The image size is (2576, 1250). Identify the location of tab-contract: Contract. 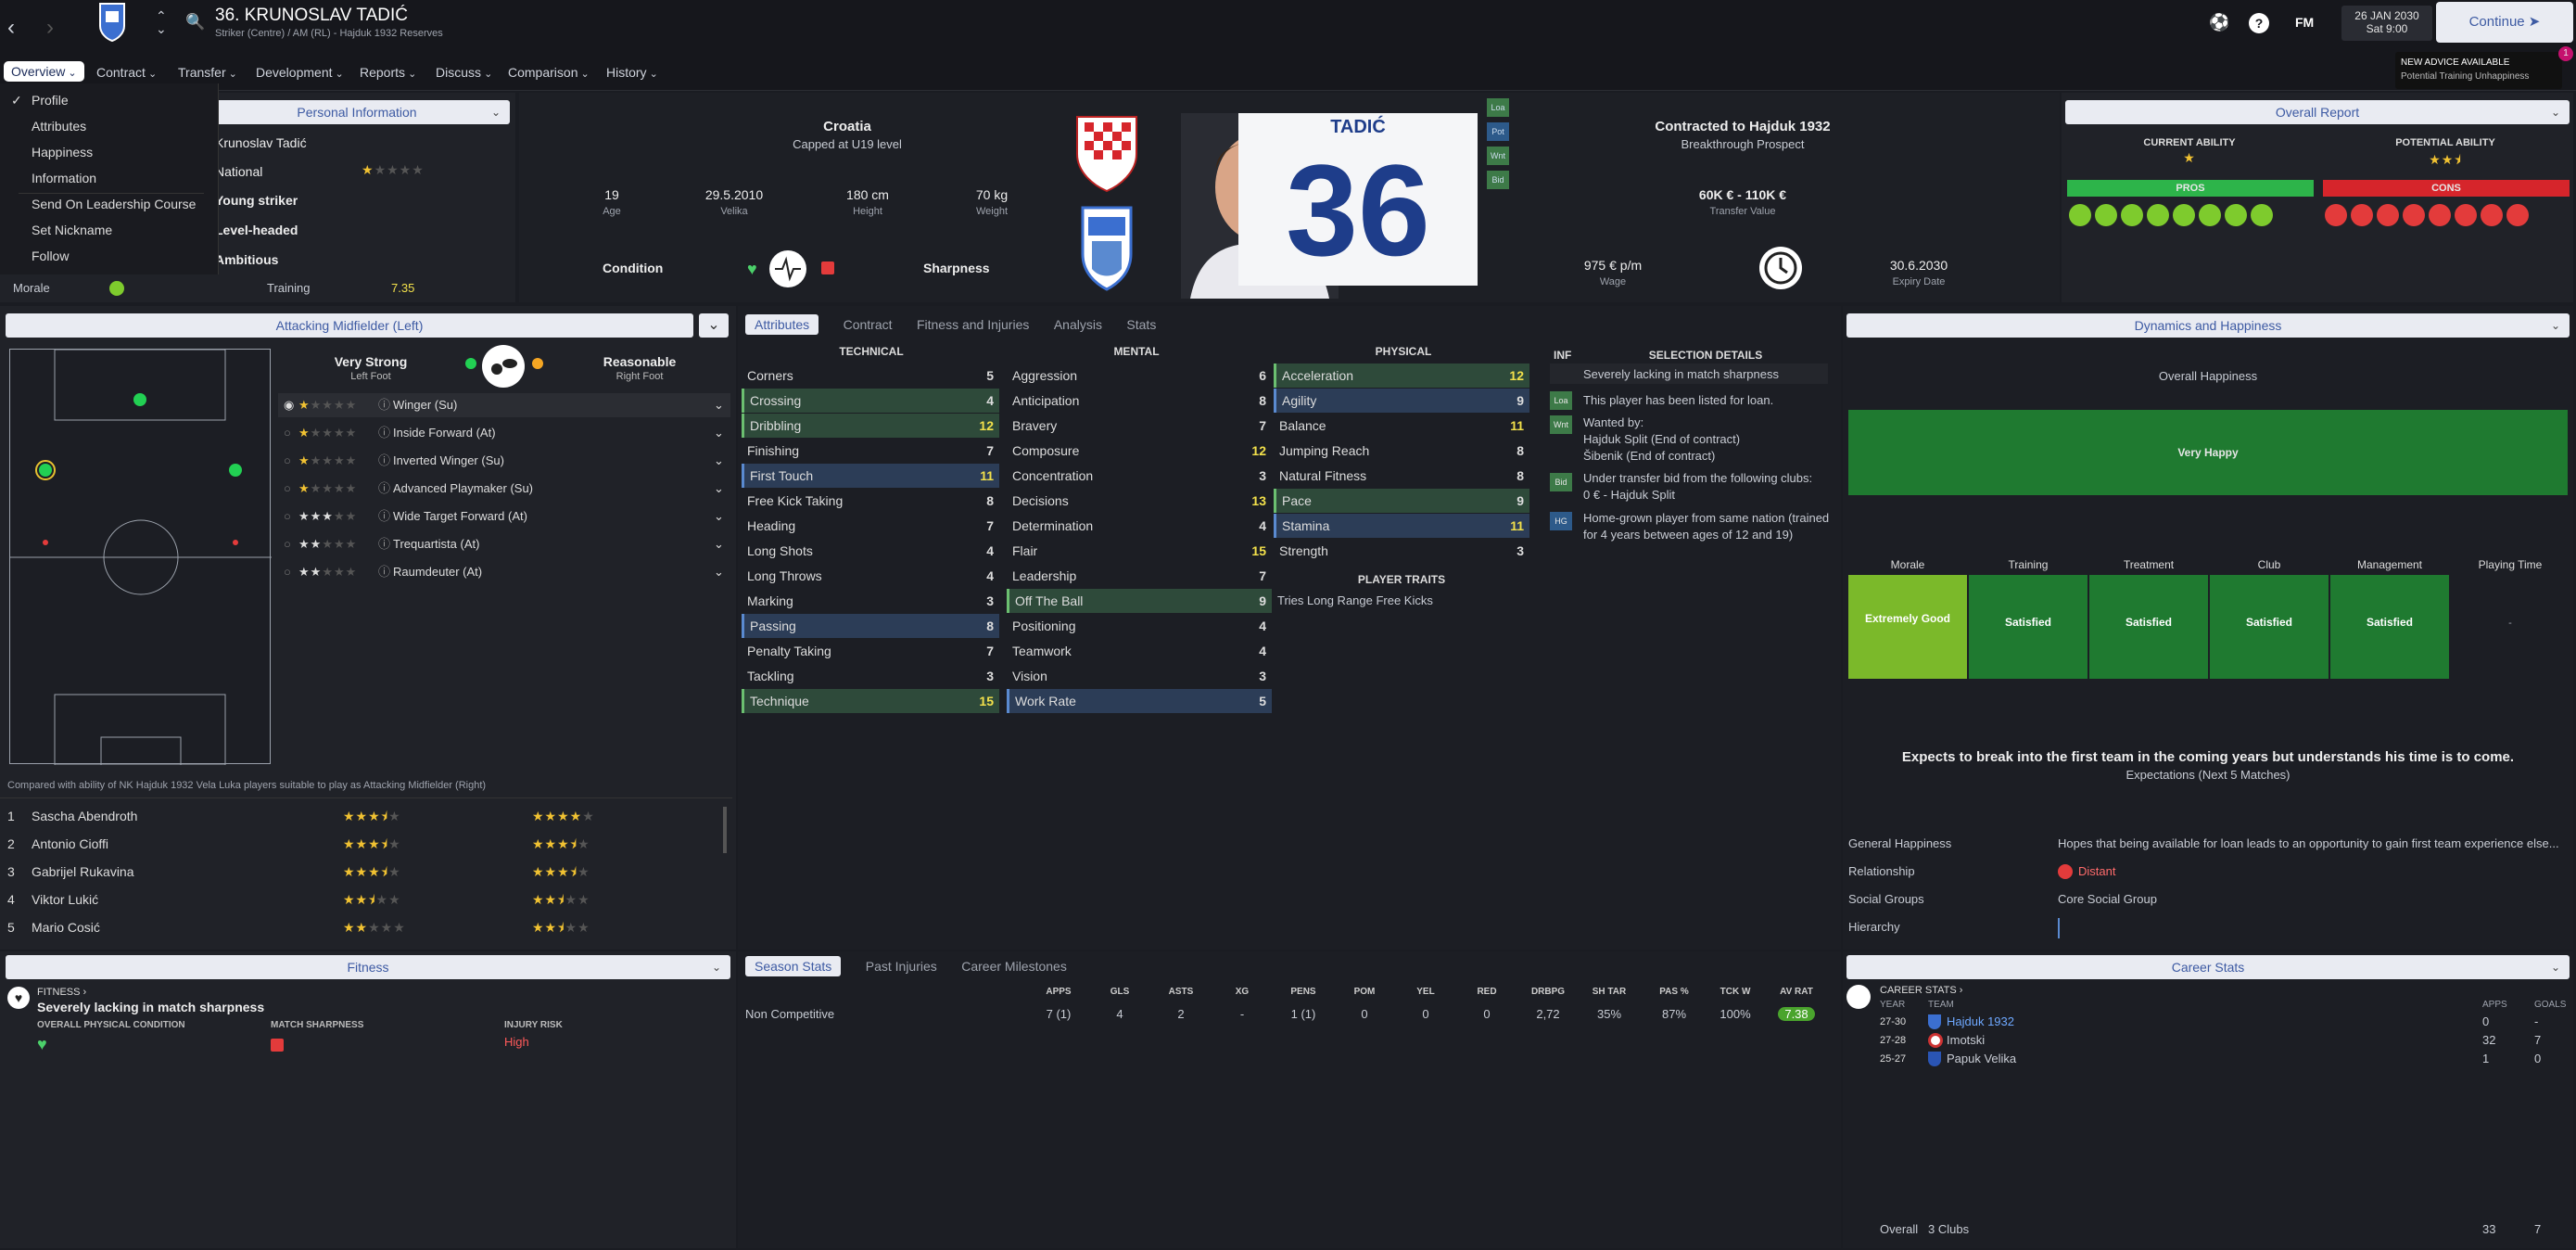
(868, 324).